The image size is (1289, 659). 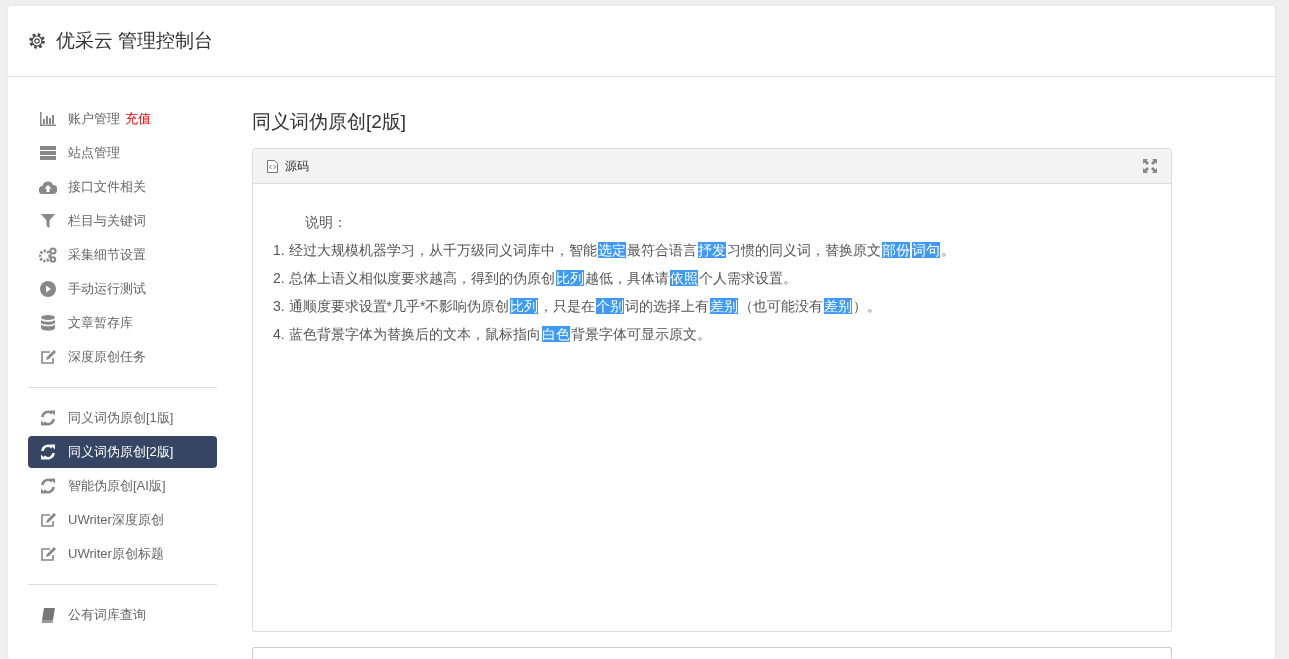 I want to click on book-icon, so click(x=48, y=615).